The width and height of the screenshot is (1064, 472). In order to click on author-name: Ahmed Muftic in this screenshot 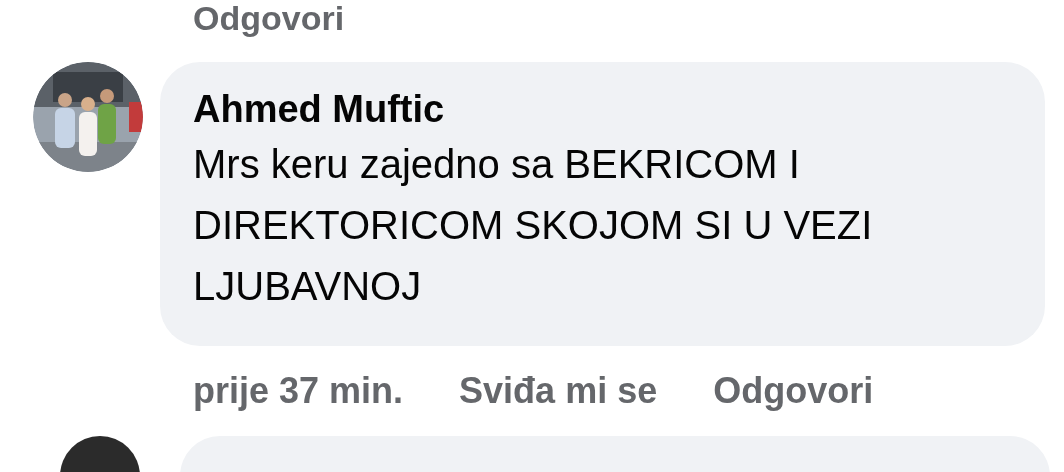, I will do `click(609, 109)`.